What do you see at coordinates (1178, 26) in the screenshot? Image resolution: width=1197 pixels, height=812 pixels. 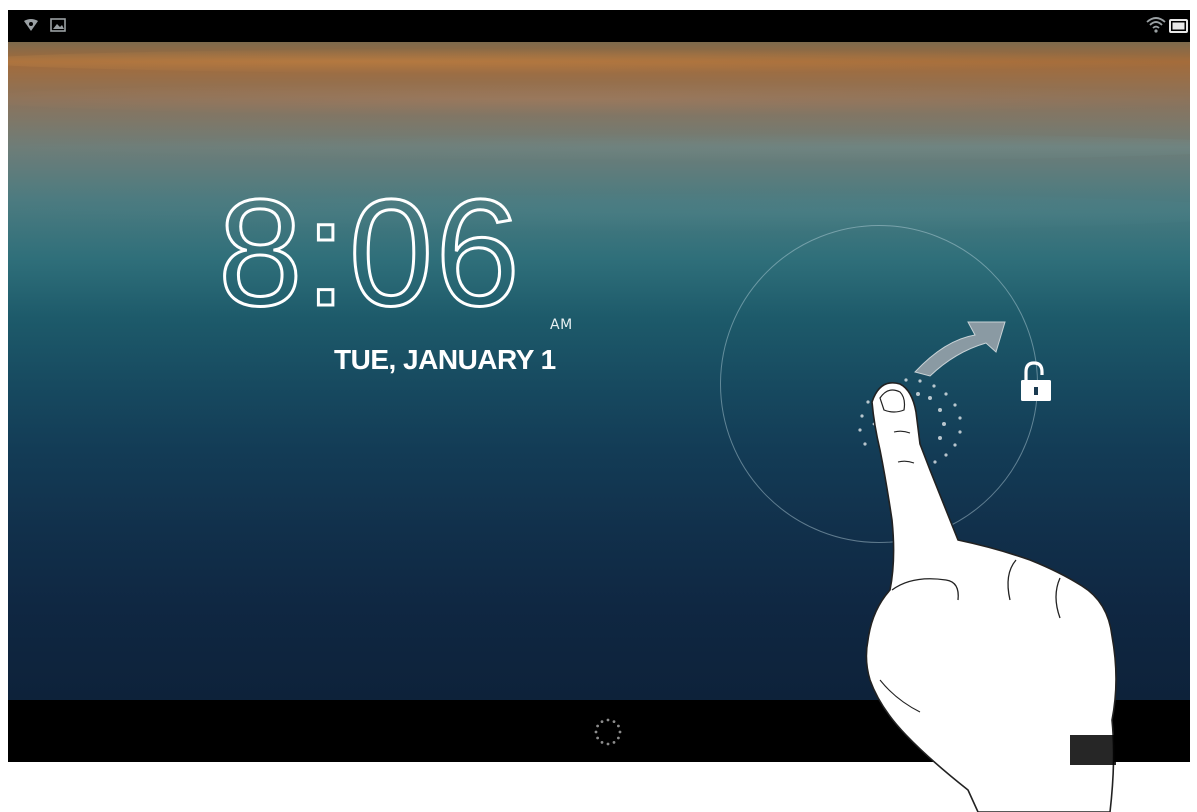 I see `battery-icon` at bounding box center [1178, 26].